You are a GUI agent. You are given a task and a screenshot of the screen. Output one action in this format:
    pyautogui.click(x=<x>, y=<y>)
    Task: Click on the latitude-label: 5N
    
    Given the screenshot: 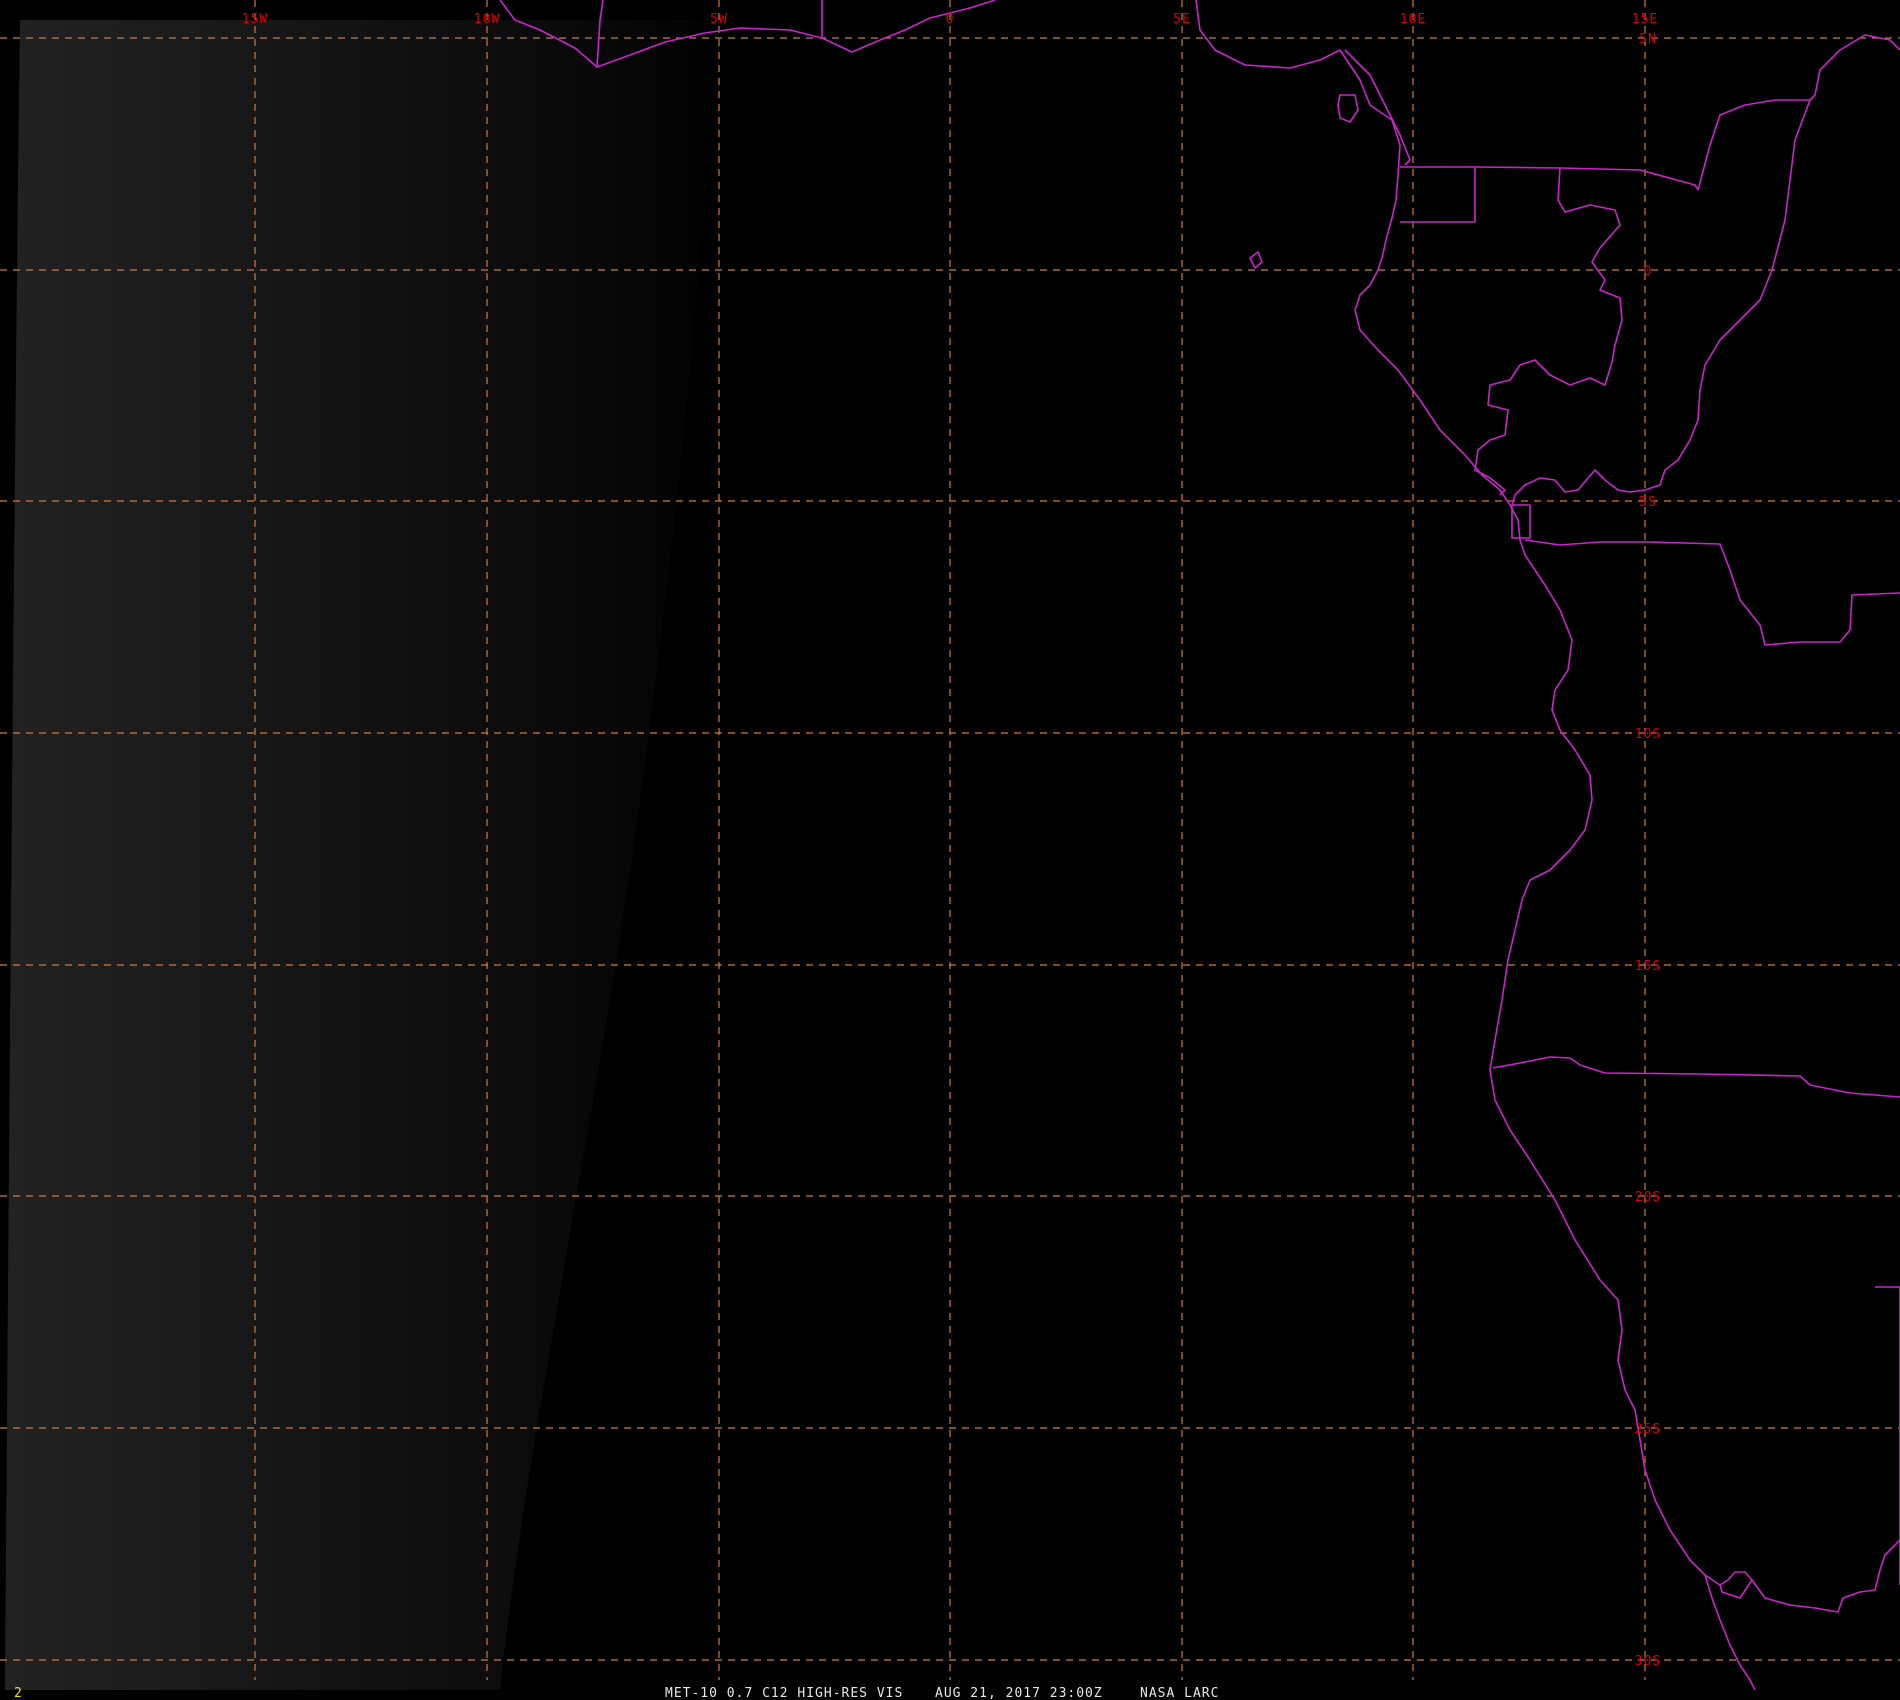 What is the action you would take?
    pyautogui.click(x=1648, y=39)
    